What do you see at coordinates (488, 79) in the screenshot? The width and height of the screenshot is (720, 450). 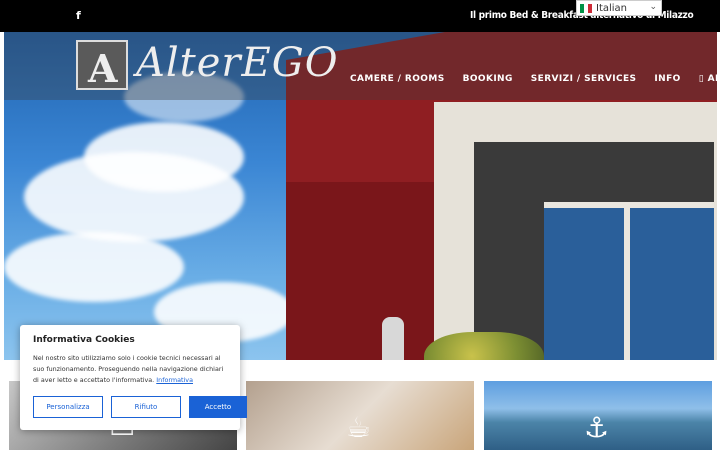 I see `menu-item-booking: BOOKING` at bounding box center [488, 79].